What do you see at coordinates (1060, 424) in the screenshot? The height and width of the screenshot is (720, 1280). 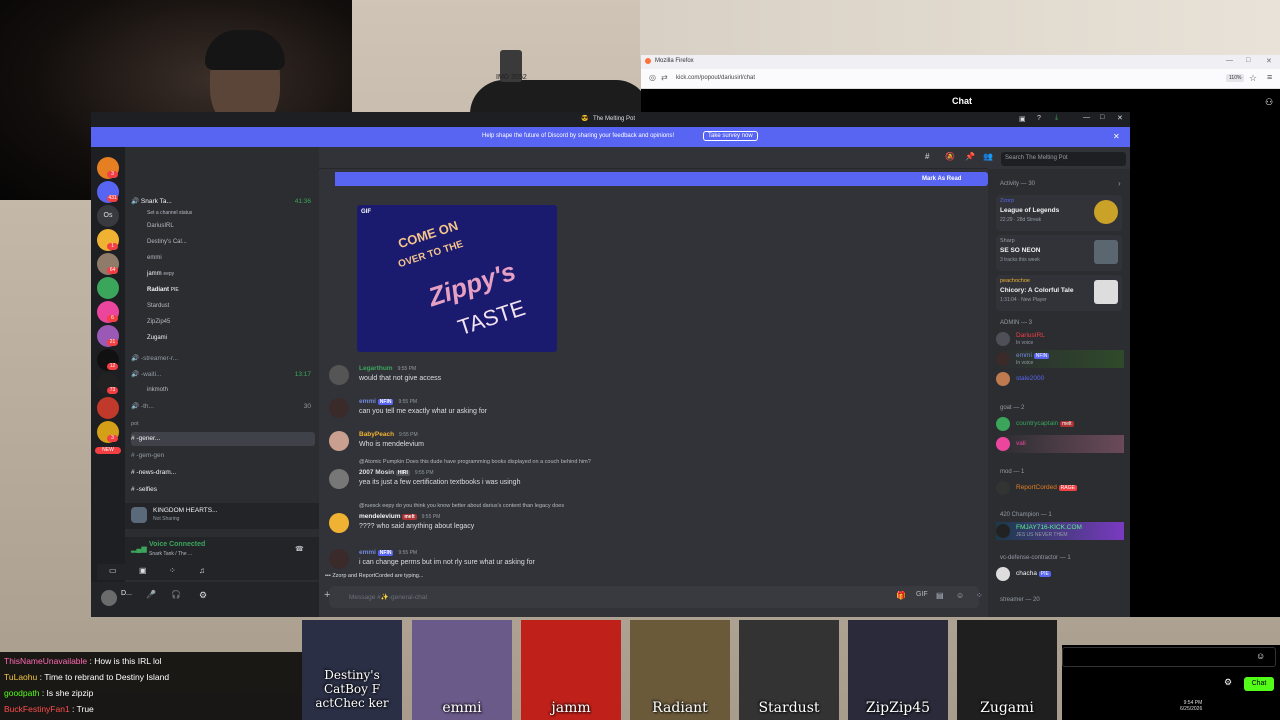 I see `member-item: countrycaptain melt` at bounding box center [1060, 424].